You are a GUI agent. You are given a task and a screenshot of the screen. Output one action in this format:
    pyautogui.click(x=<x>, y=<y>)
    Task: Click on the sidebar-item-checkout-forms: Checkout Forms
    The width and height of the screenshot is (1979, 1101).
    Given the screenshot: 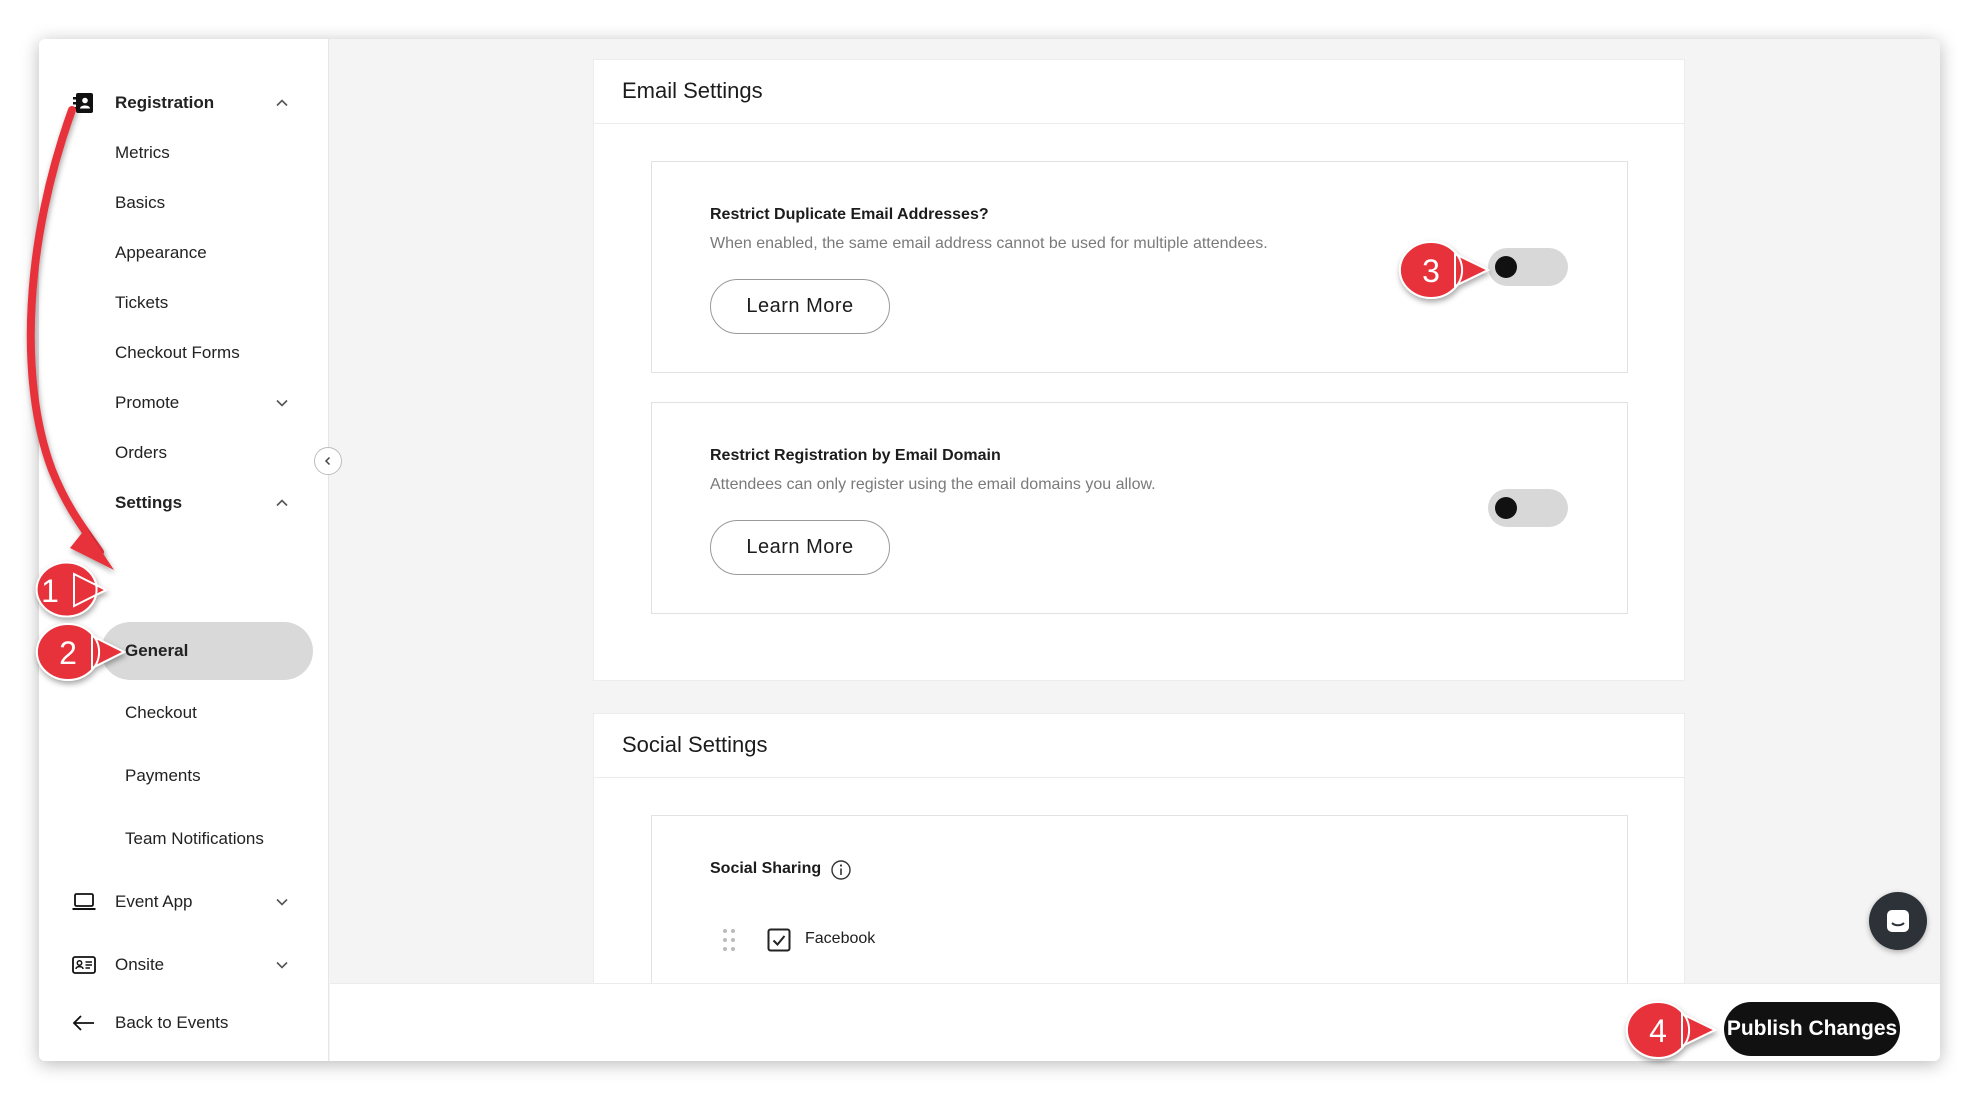 What is the action you would take?
    pyautogui.click(x=184, y=353)
    